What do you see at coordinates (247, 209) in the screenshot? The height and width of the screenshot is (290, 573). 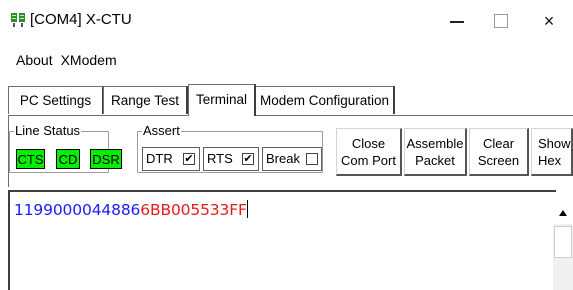 I see `text-cursor` at bounding box center [247, 209].